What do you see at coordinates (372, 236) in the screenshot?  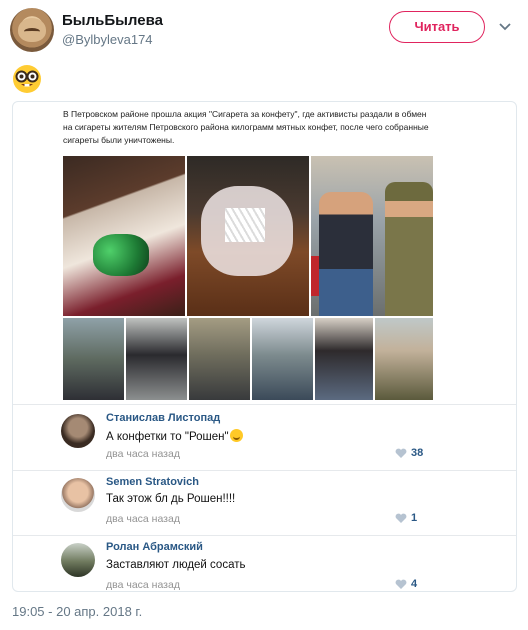 I see `photo-activists` at bounding box center [372, 236].